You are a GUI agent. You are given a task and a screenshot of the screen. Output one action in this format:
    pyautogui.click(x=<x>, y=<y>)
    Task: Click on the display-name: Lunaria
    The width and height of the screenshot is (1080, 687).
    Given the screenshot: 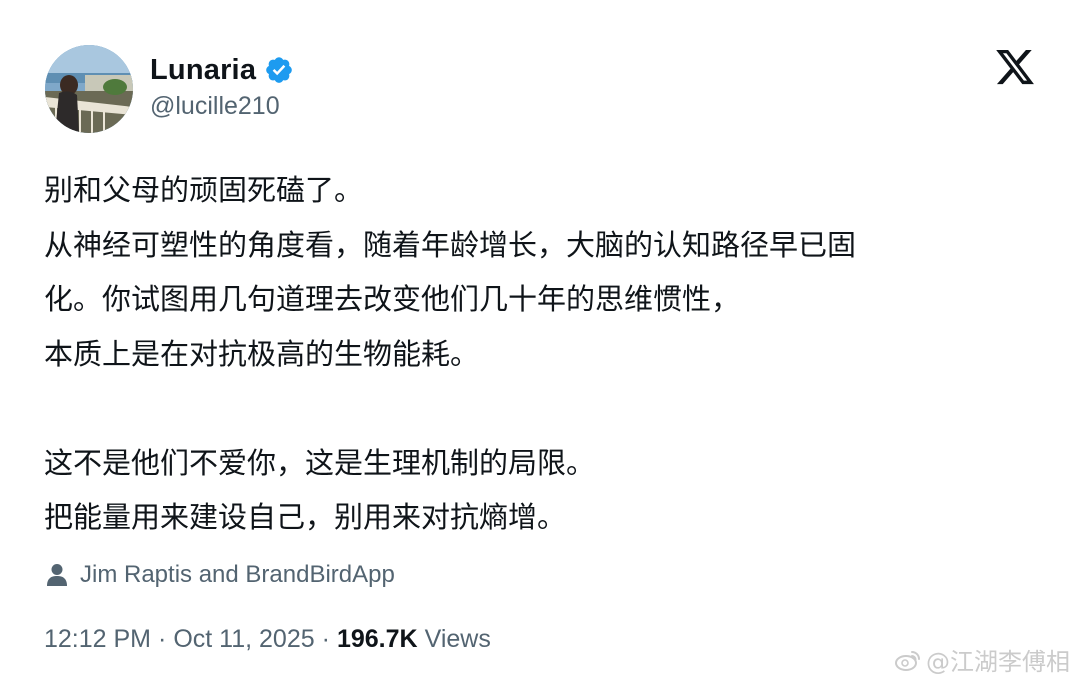 What is the action you would take?
    pyautogui.click(x=203, y=70)
    